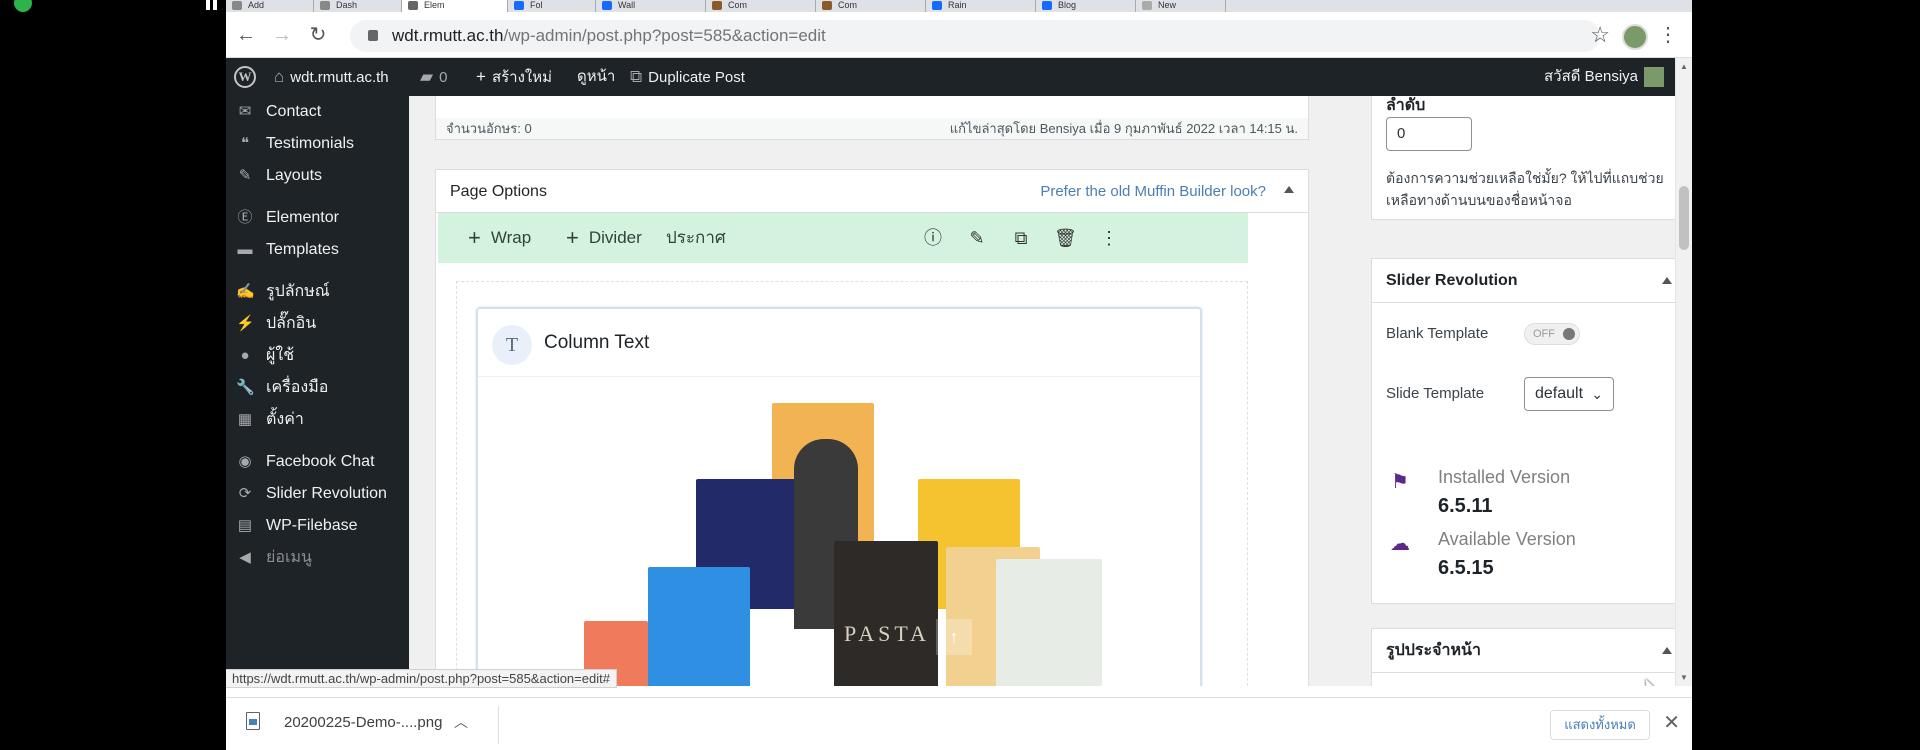 The height and width of the screenshot is (750, 1920). I want to click on account-menu: สวัสดี Bensiya, so click(1604, 77).